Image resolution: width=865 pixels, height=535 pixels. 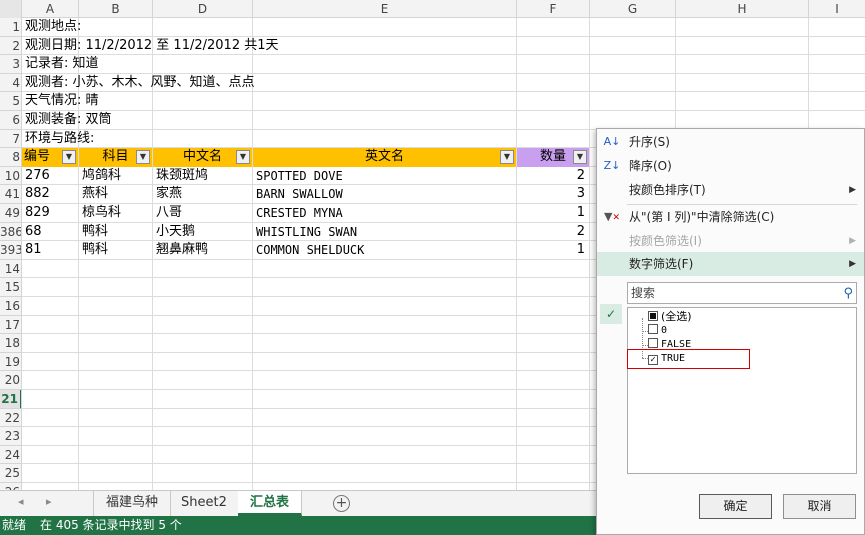 What do you see at coordinates (688, 359) in the screenshot?
I see `highlight-box` at bounding box center [688, 359].